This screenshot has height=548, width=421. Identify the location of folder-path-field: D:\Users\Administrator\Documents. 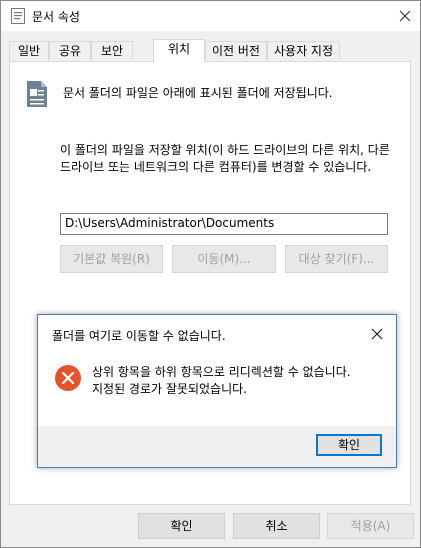
(224, 224).